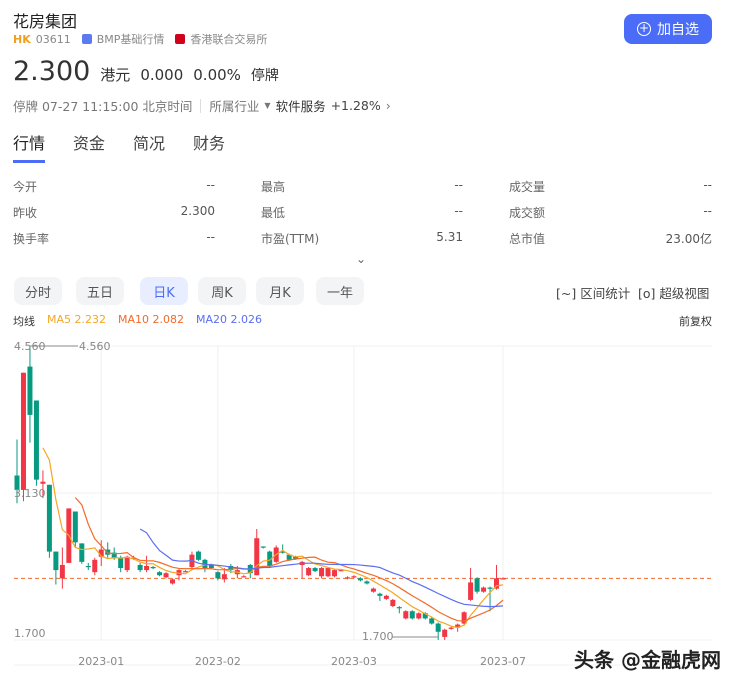  I want to click on change: 0.000, so click(162, 75).